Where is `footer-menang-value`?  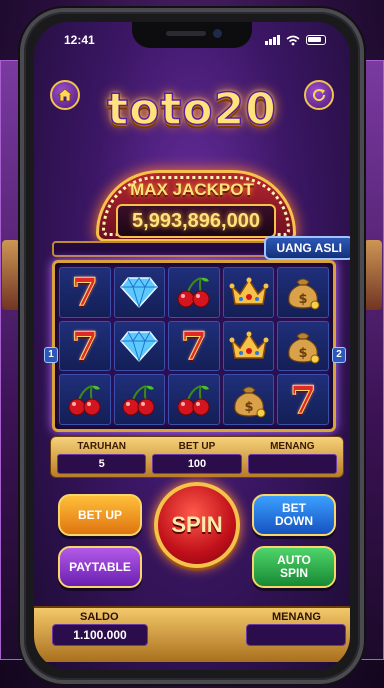 footer-menang-value is located at coordinates (296, 635).